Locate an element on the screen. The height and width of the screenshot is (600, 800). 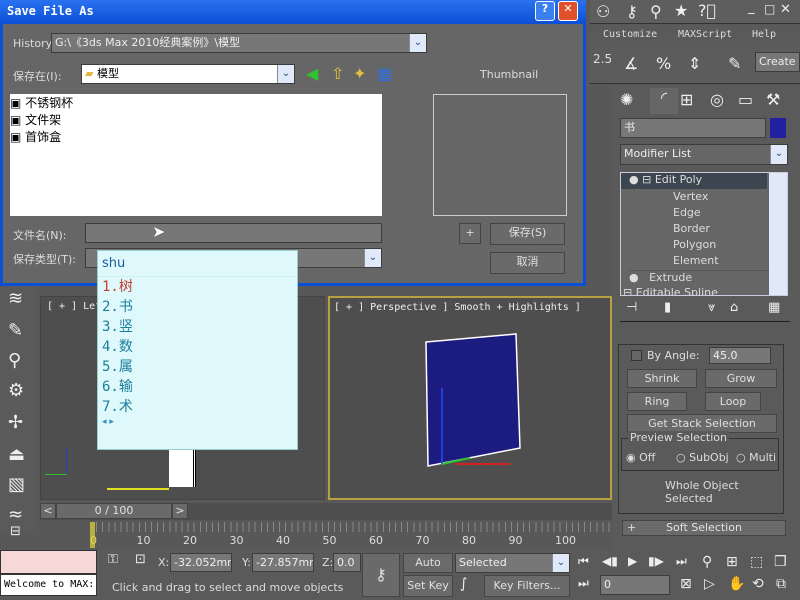
auto-key-button: Auto Key is located at coordinates (428, 570).